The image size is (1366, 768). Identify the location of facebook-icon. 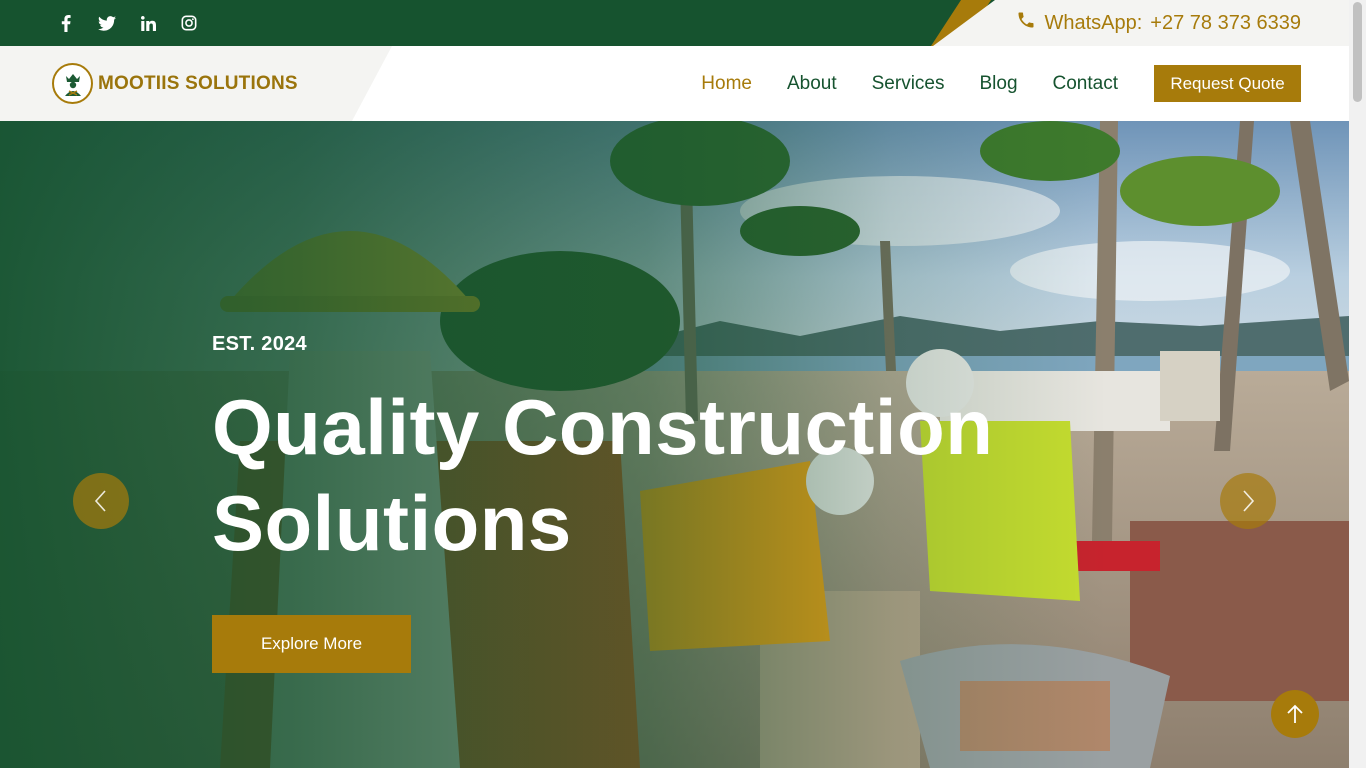
(66, 23).